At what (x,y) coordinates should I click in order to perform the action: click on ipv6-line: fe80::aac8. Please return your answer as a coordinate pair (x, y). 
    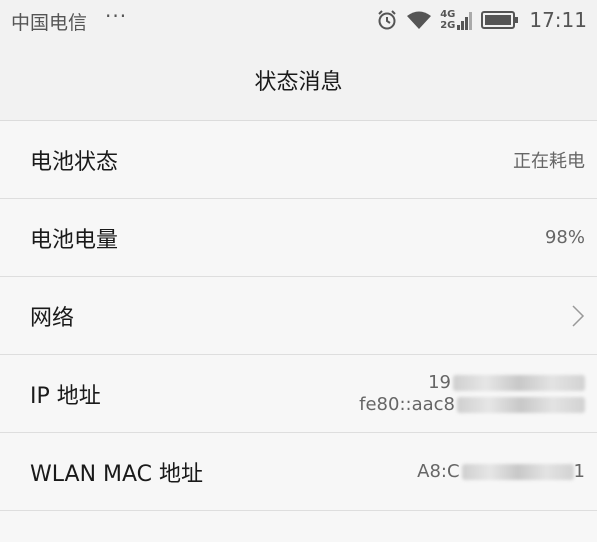
    Looking at the image, I should click on (472, 405).